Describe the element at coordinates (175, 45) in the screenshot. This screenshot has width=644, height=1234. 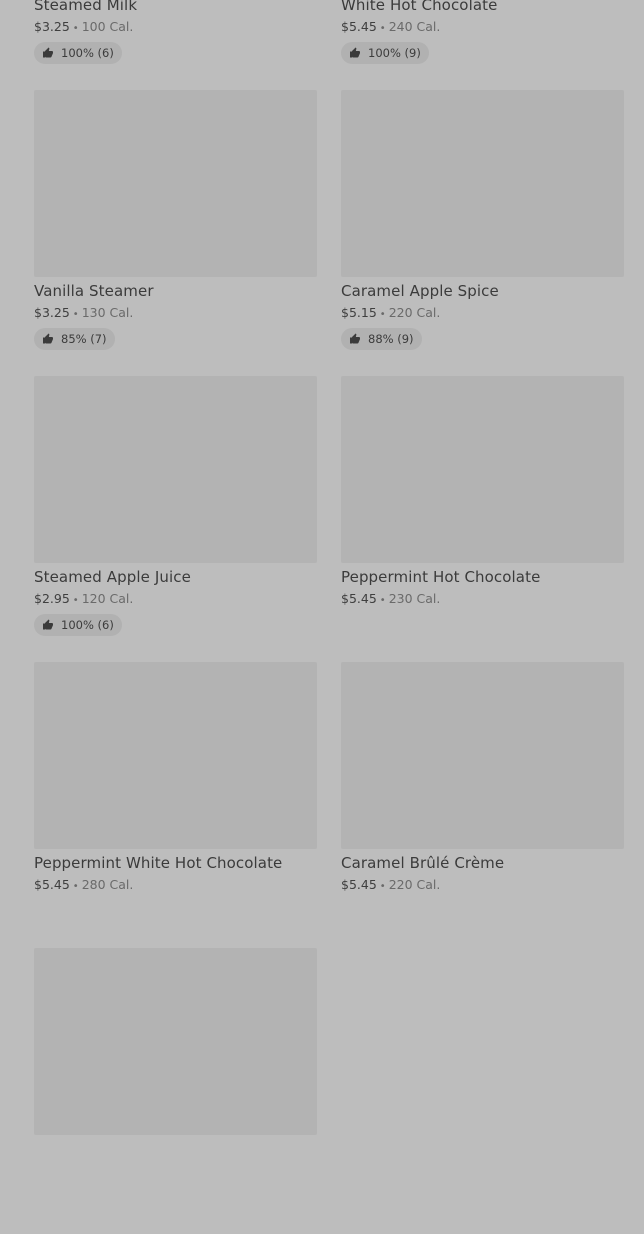
I see `menu-item-card: Steamed Milk $3.25 • 100 Cal. 100% (6)` at that location.